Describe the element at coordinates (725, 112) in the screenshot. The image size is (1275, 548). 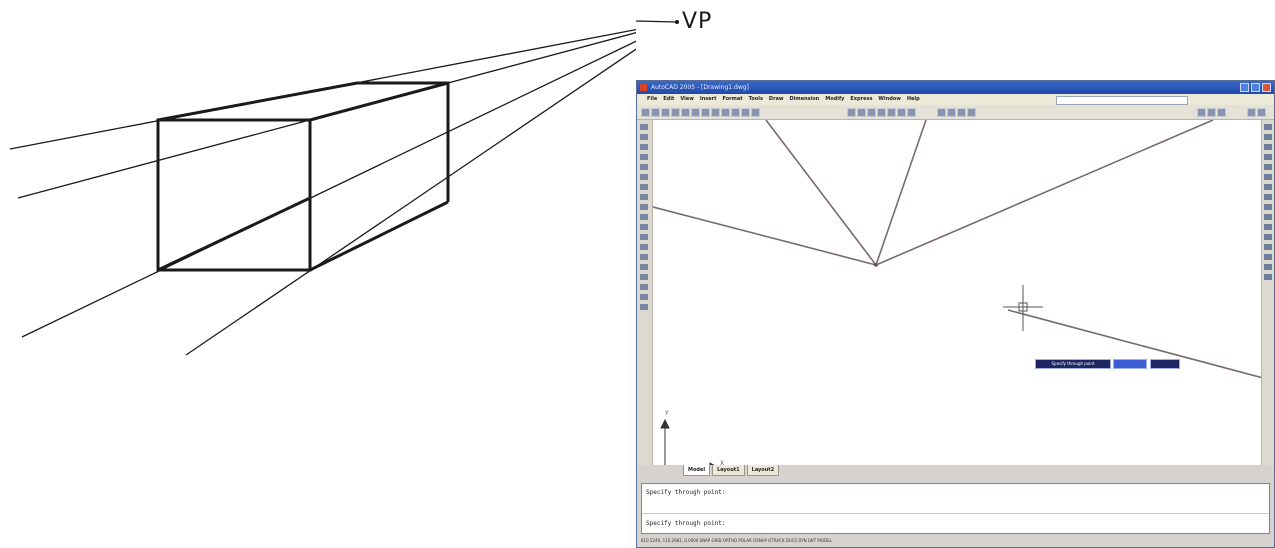
I see `paste-icon` at that location.